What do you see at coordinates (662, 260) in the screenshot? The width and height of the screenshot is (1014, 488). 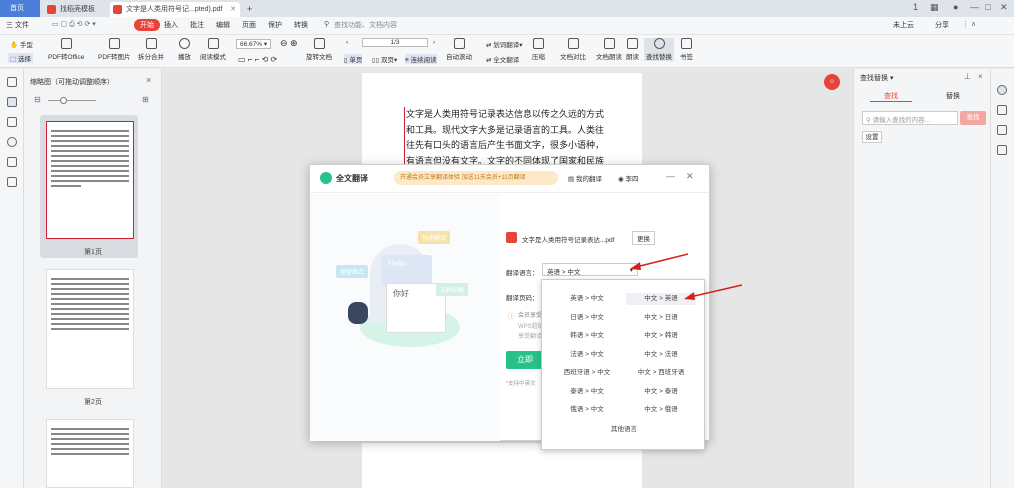 I see `arrow-to-select` at bounding box center [662, 260].